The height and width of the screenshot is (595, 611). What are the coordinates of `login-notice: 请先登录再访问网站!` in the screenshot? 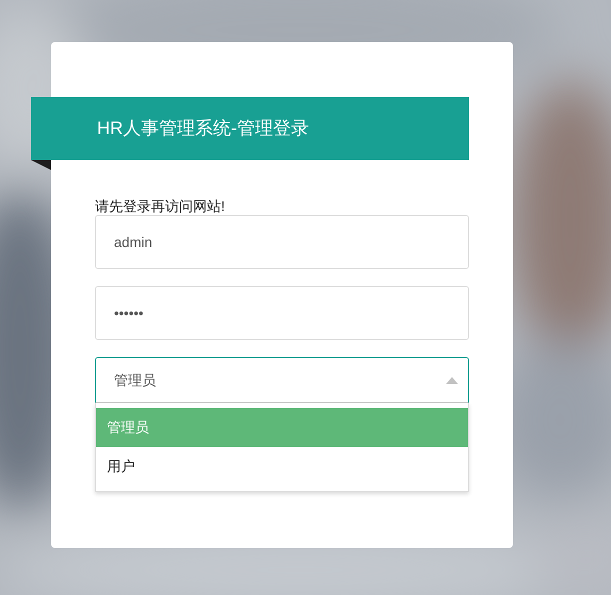 It's located at (160, 206).